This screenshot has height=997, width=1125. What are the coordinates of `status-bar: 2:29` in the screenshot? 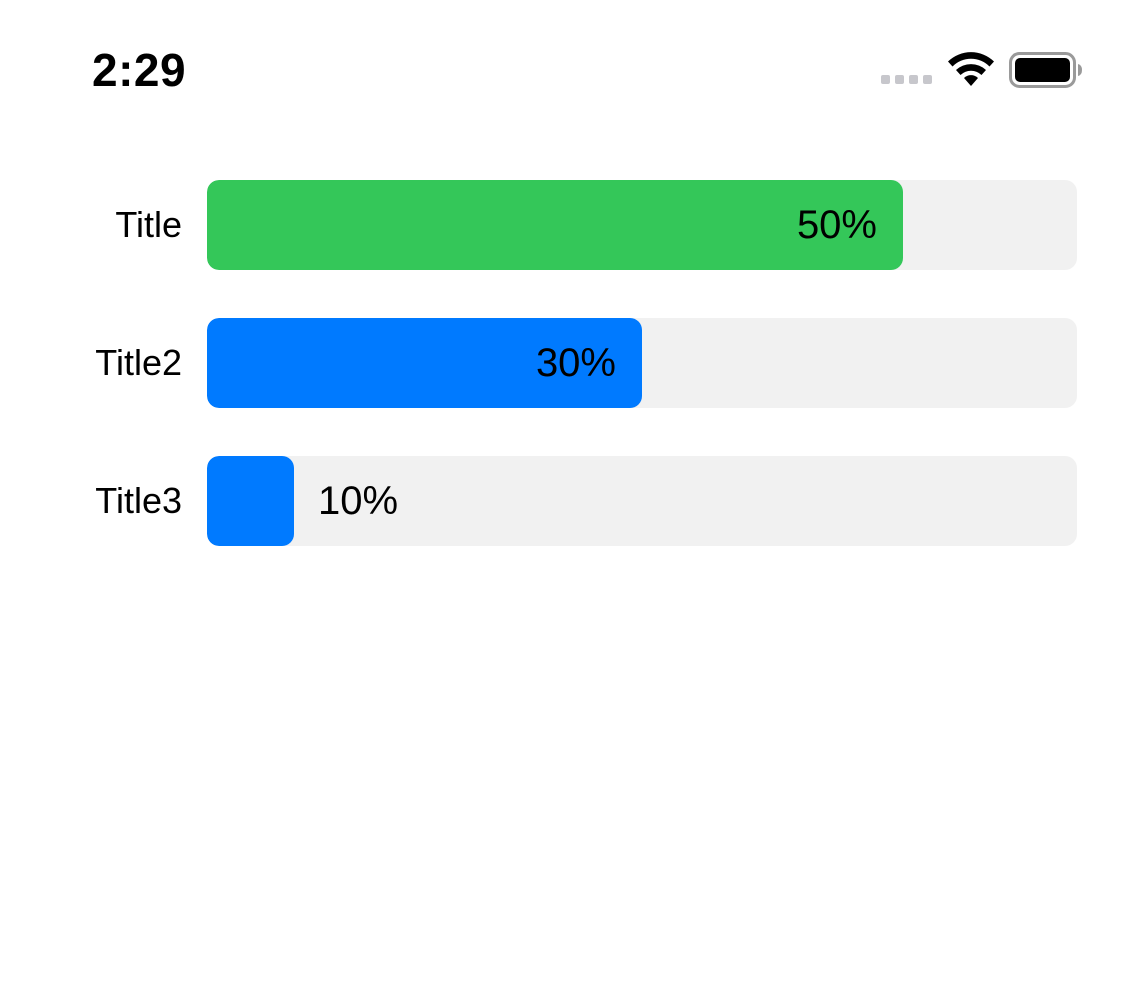 It's located at (562, 65).